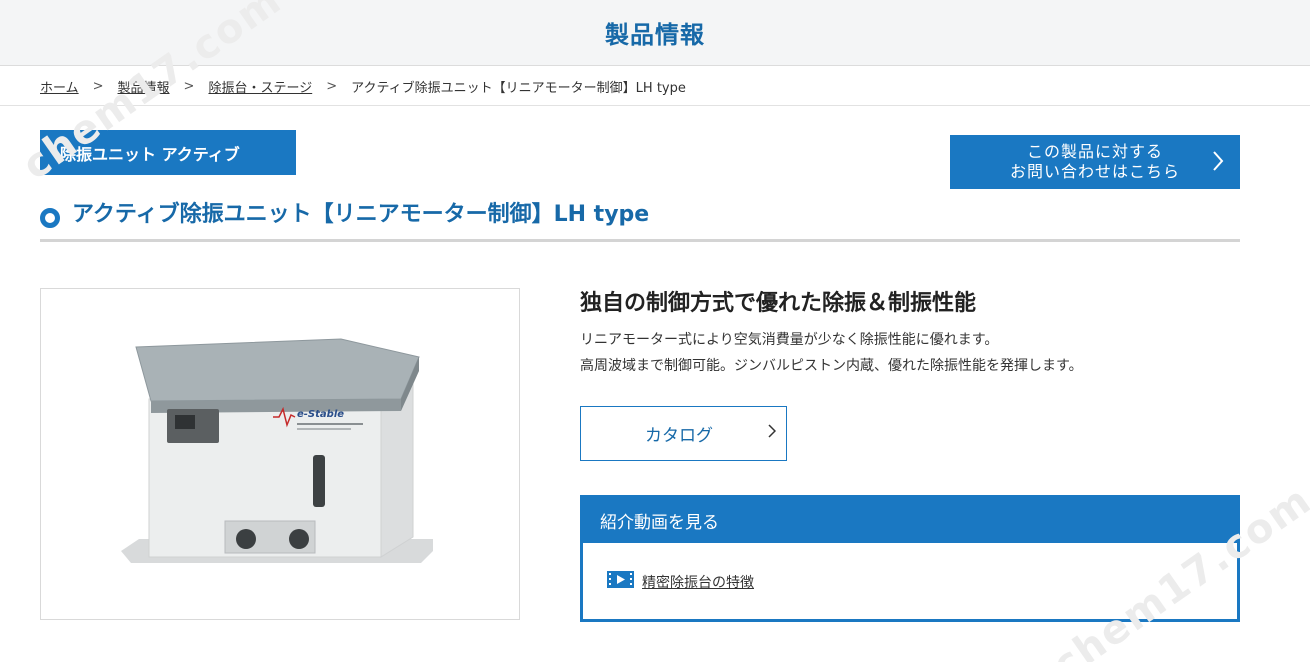 The image size is (1310, 662). Describe the element at coordinates (789, 340) in the screenshot. I see `feature-line-1: リニアモーター式により空気消費量が少なく除振性能に優れます。` at that location.